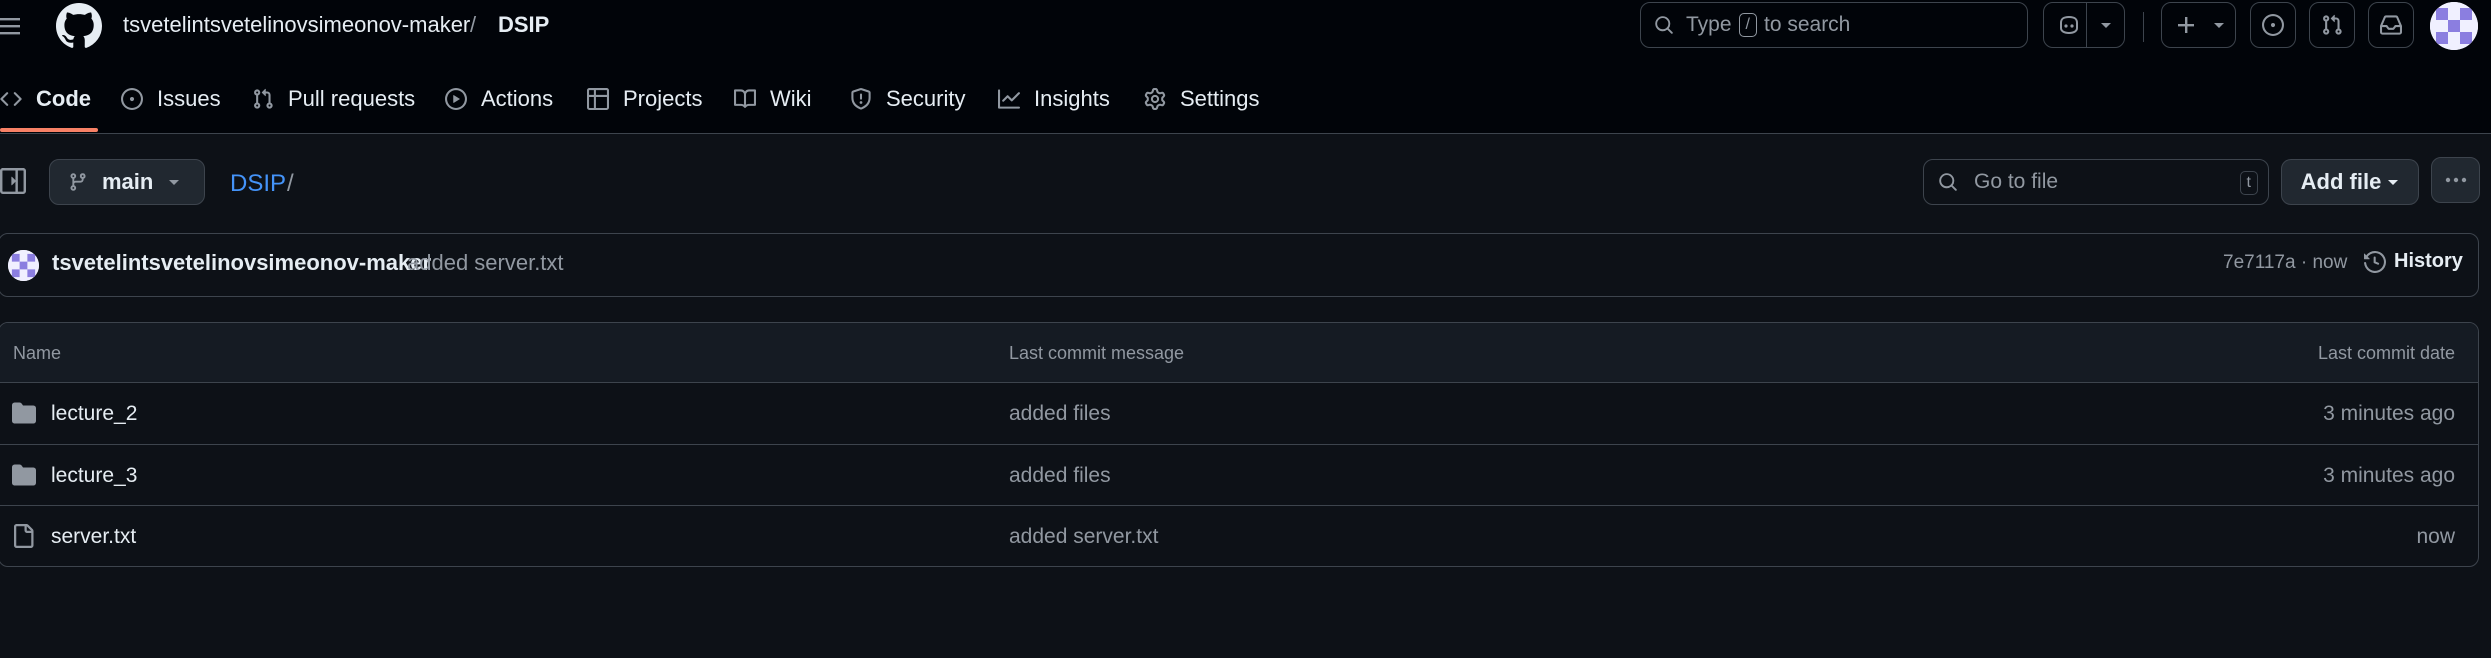 The height and width of the screenshot is (658, 2491). I want to click on create-new-button, so click(2198, 25).